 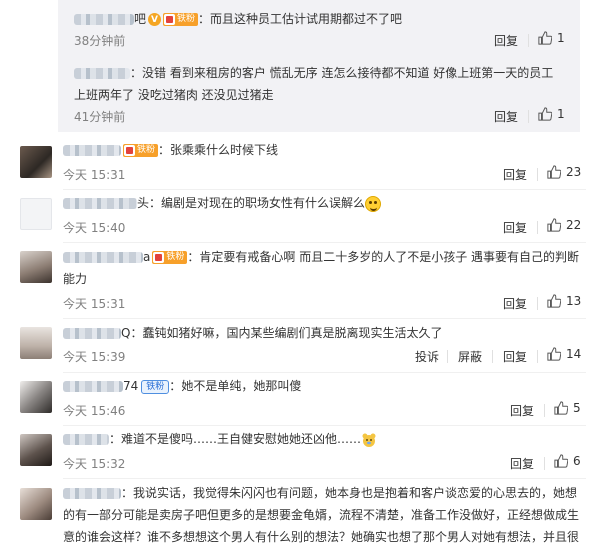 What do you see at coordinates (94, 357) in the screenshot?
I see `comment-time: 今天 15:39` at bounding box center [94, 357].